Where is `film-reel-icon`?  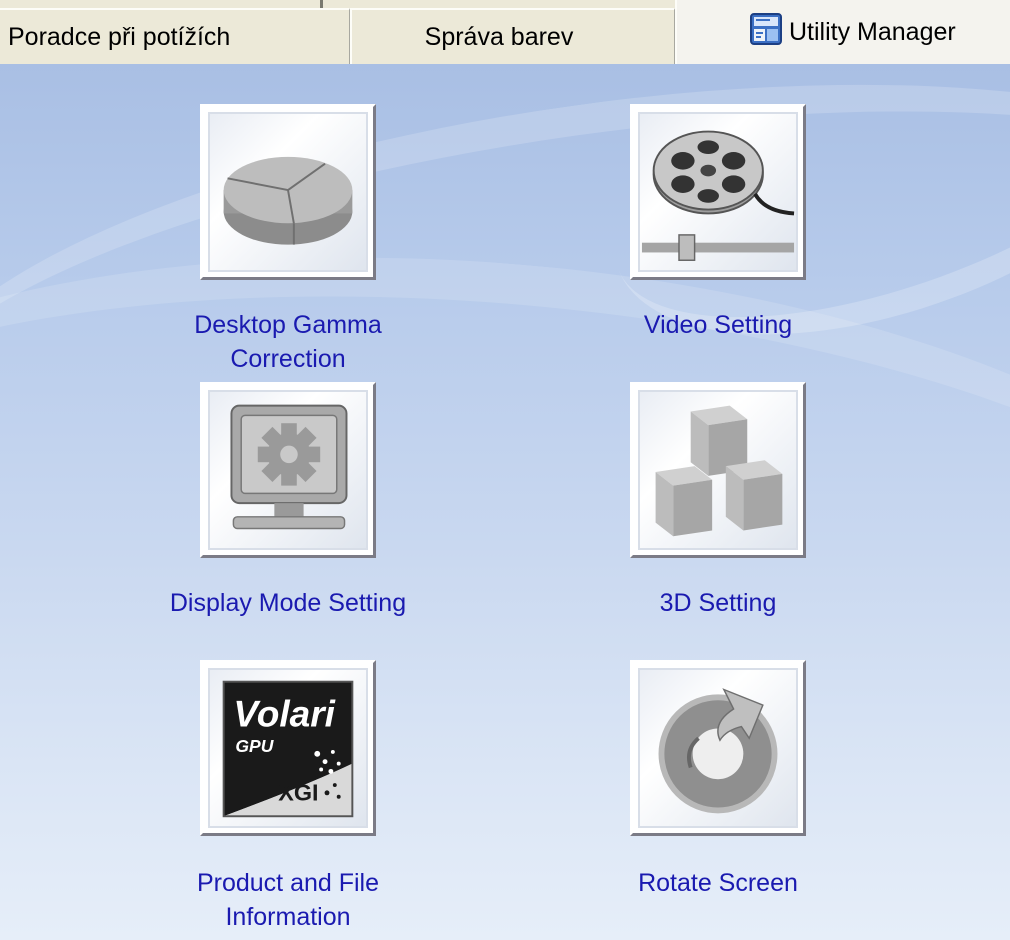 film-reel-icon is located at coordinates (718, 195).